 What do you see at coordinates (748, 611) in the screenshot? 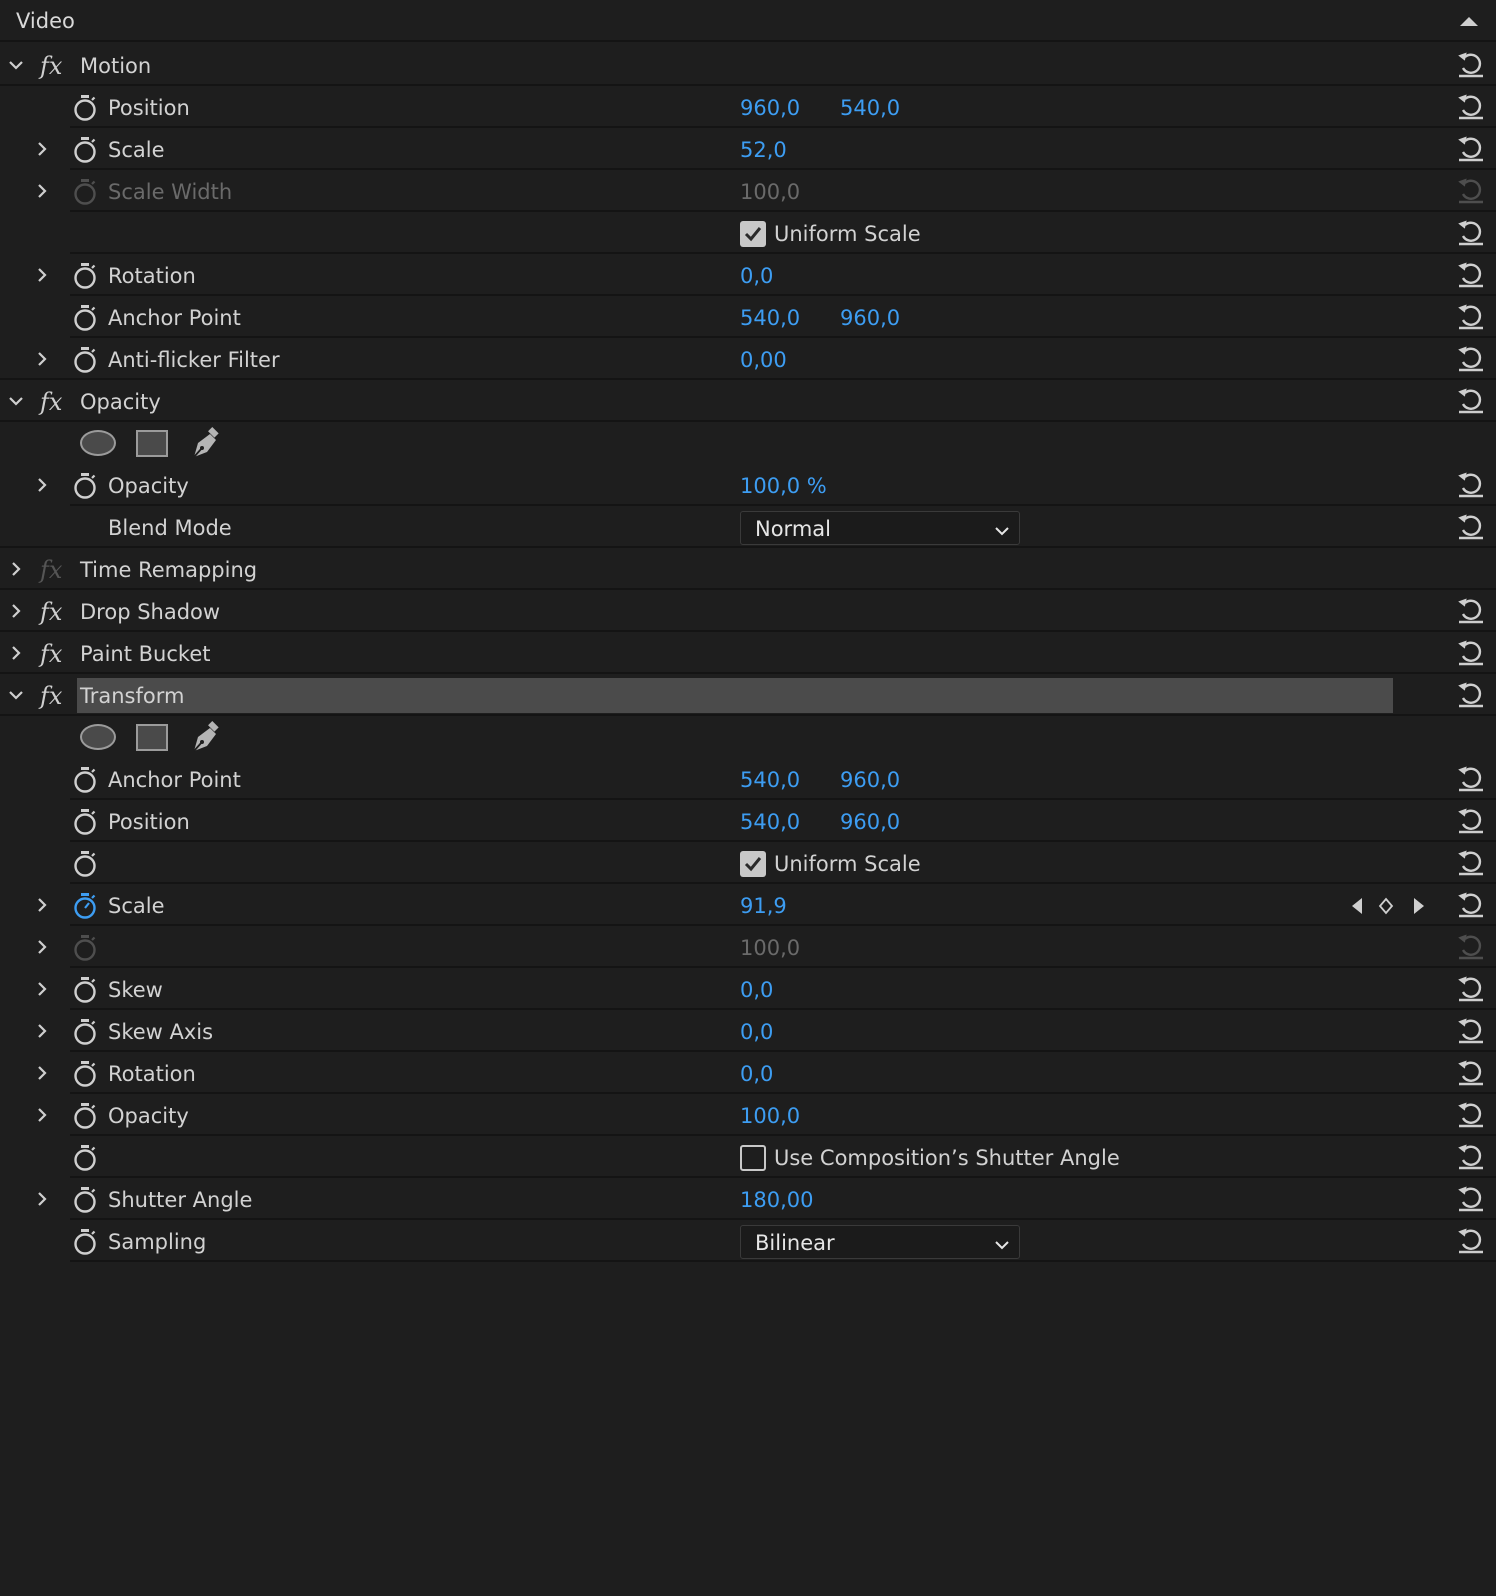
I see `drop-shadow-row: fx Drop Shadow` at bounding box center [748, 611].